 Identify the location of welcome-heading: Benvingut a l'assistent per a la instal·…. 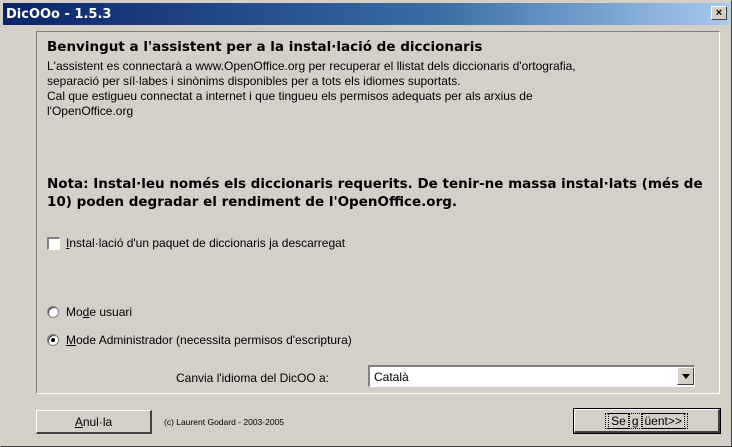
(265, 47).